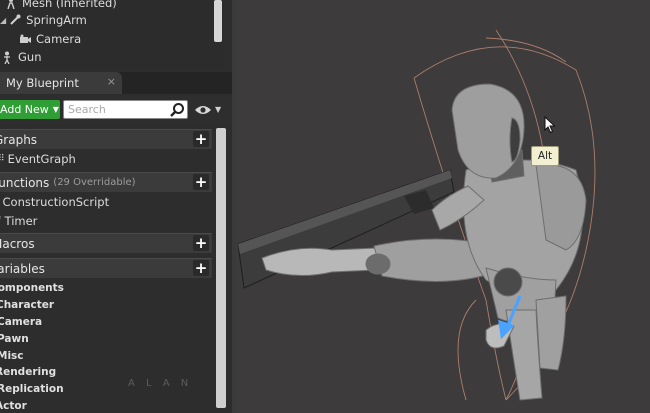 This screenshot has width=650, height=413. I want to click on tree-item-label: SpringArm, so click(56, 20).